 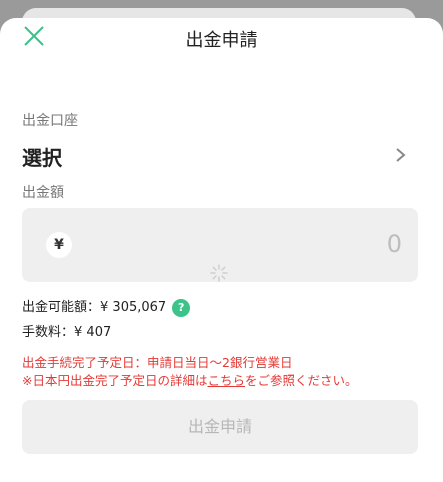 I want to click on available-value: ¥ 305,067, so click(x=133, y=307).